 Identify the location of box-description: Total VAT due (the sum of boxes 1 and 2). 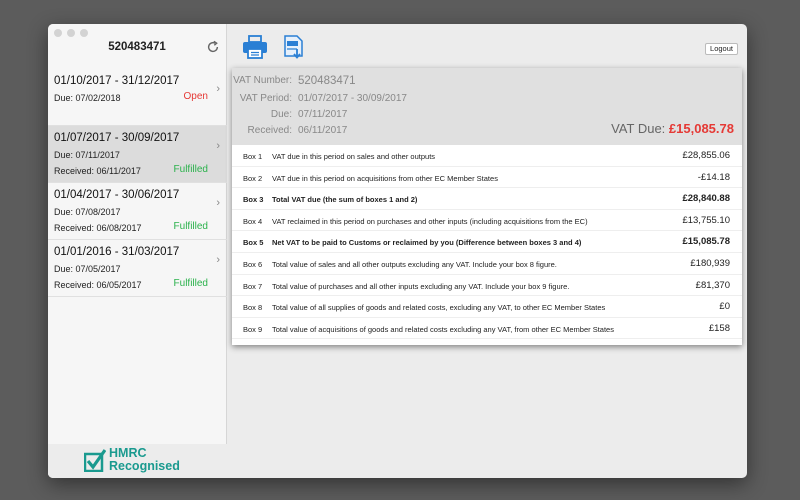
(345, 200).